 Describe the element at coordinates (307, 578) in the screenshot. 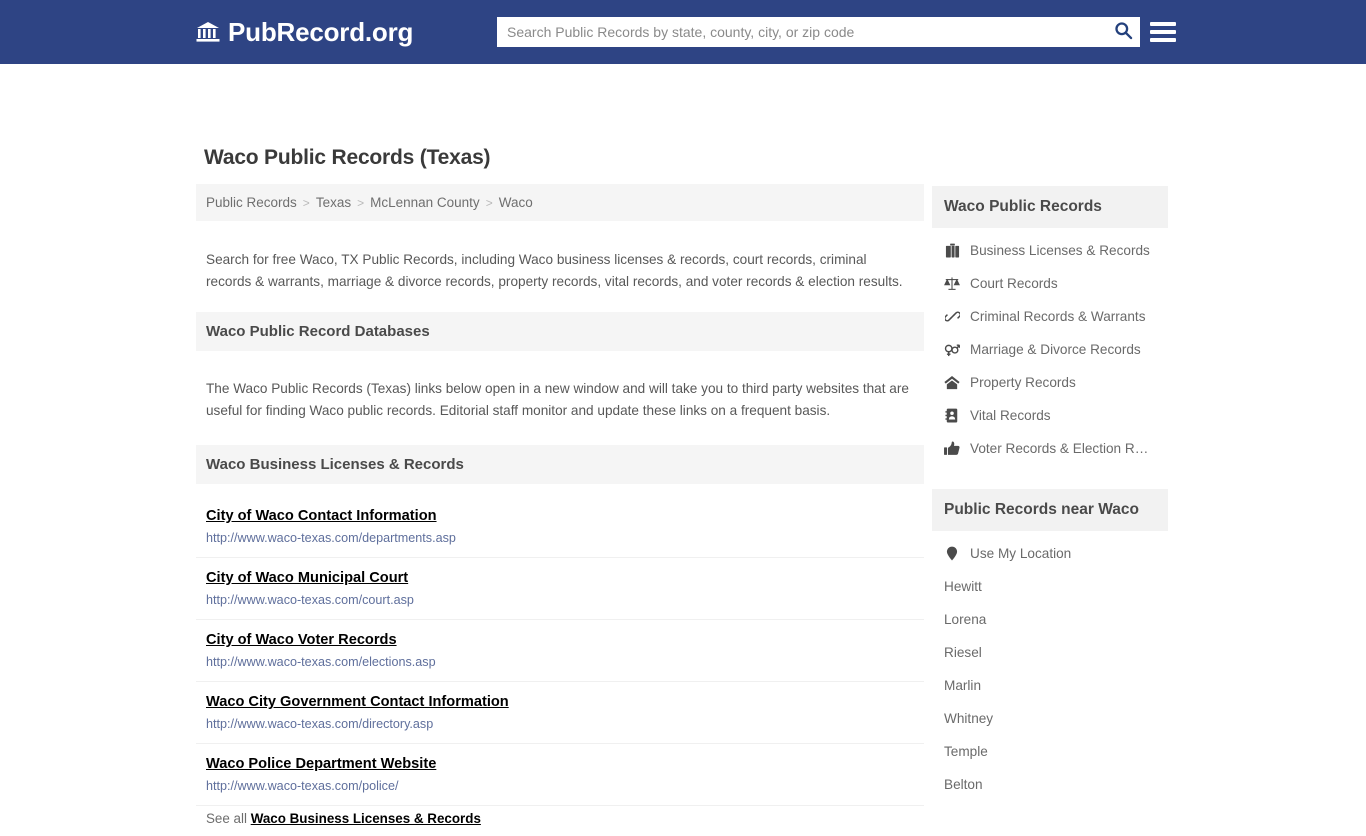

I see `record-link-title: City of Waco Municipal Court` at that location.